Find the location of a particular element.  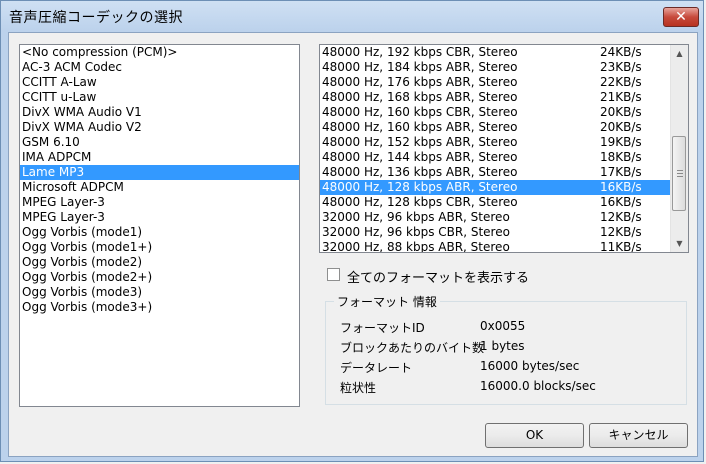

format-list-item: 48000 Hz, 184 kbps ABR, Stereo 23KB/s is located at coordinates (495, 67).